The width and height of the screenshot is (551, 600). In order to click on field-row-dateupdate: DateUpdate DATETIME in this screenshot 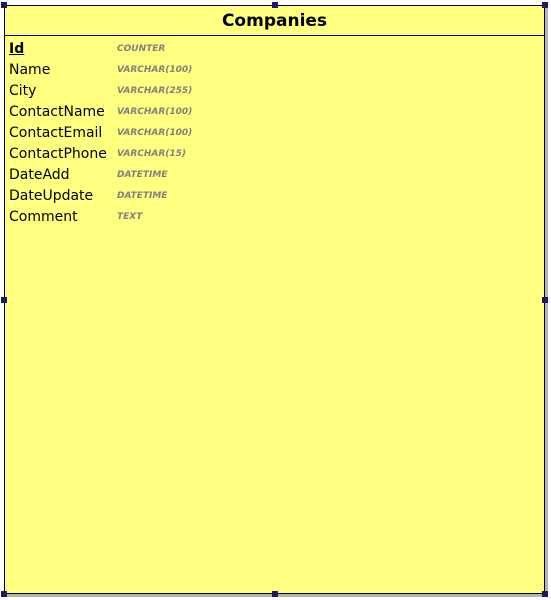, I will do `click(100, 195)`.